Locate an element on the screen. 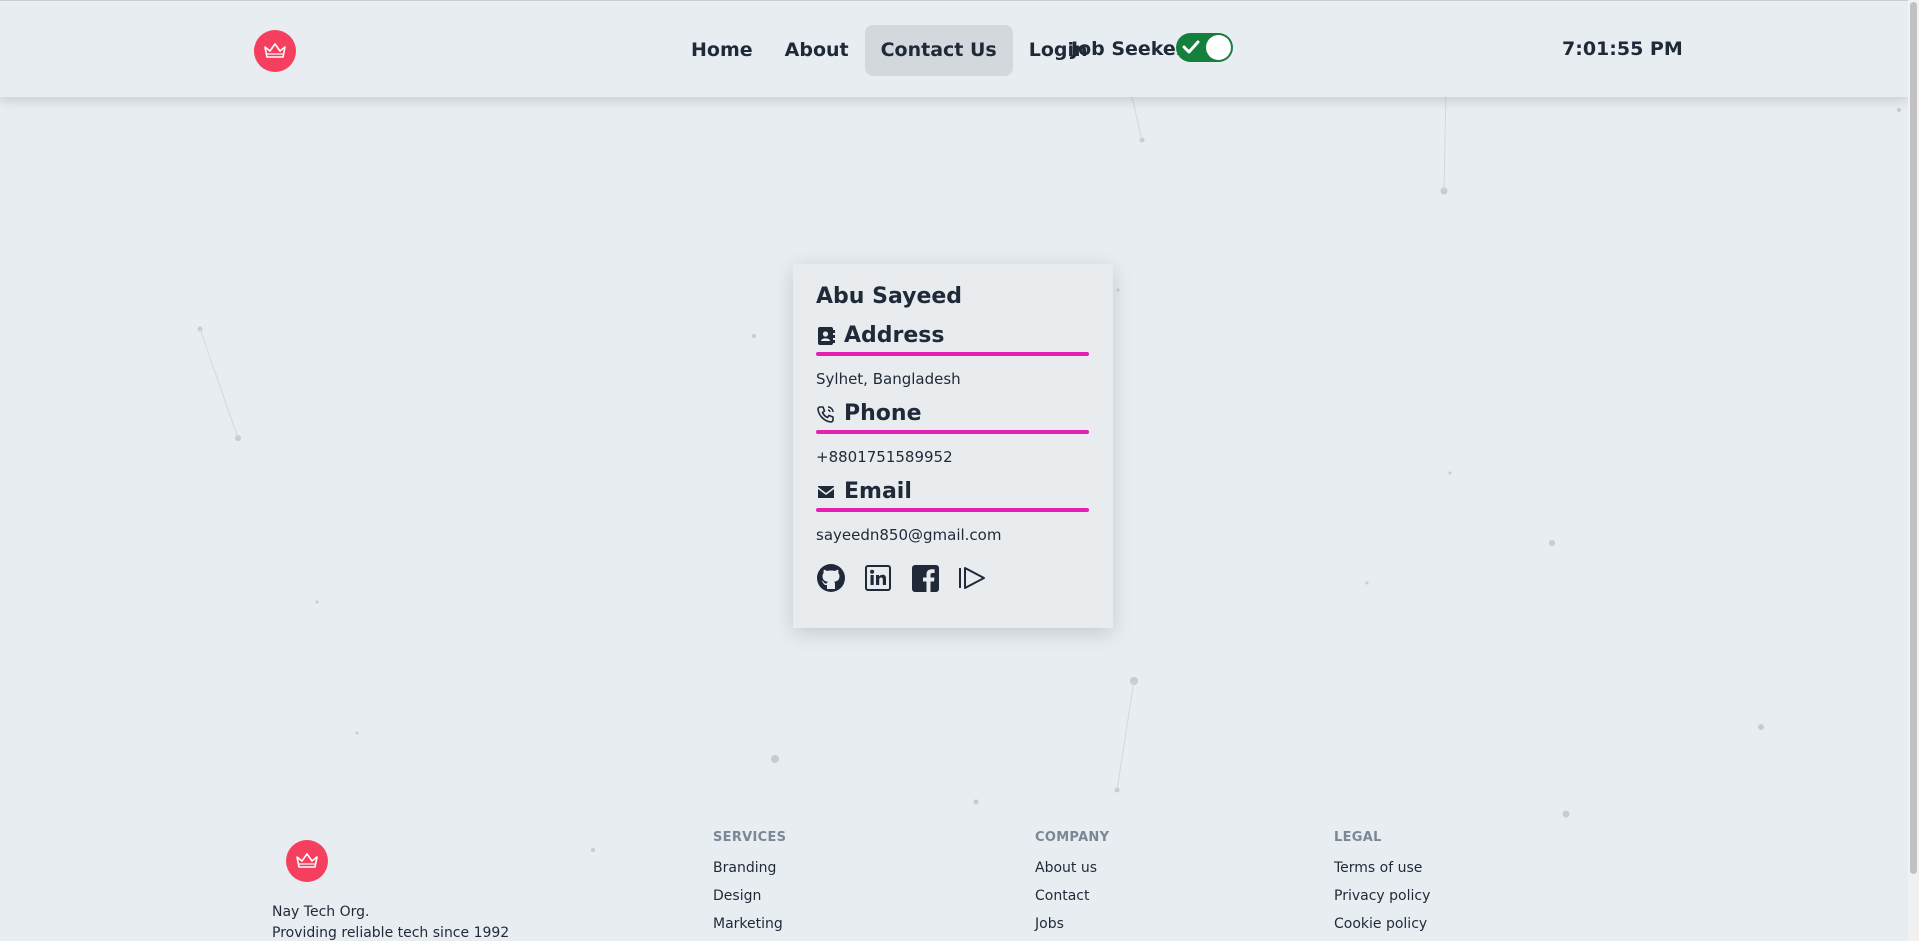  phone-heading: Phone is located at coordinates (953, 413).